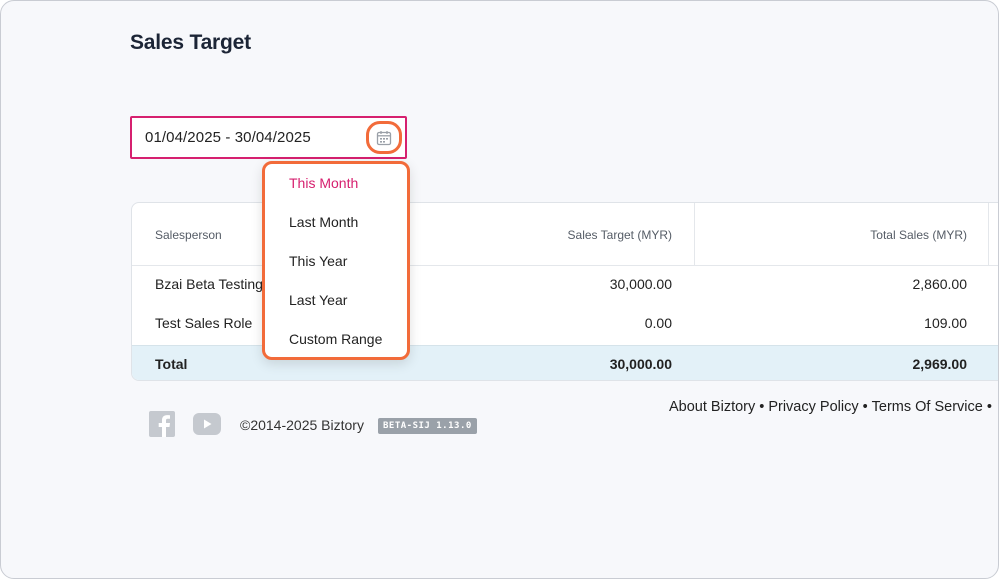  Describe the element at coordinates (162, 424) in the screenshot. I see `facebook-icon` at that location.